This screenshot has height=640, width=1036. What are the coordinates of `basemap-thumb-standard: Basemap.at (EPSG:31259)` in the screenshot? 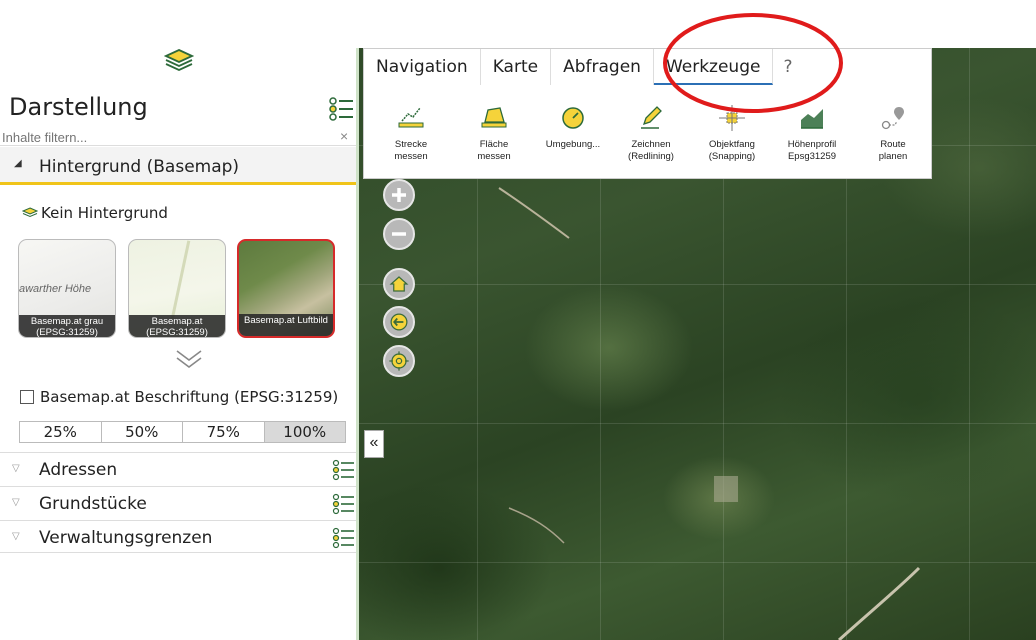 It's located at (177, 288).